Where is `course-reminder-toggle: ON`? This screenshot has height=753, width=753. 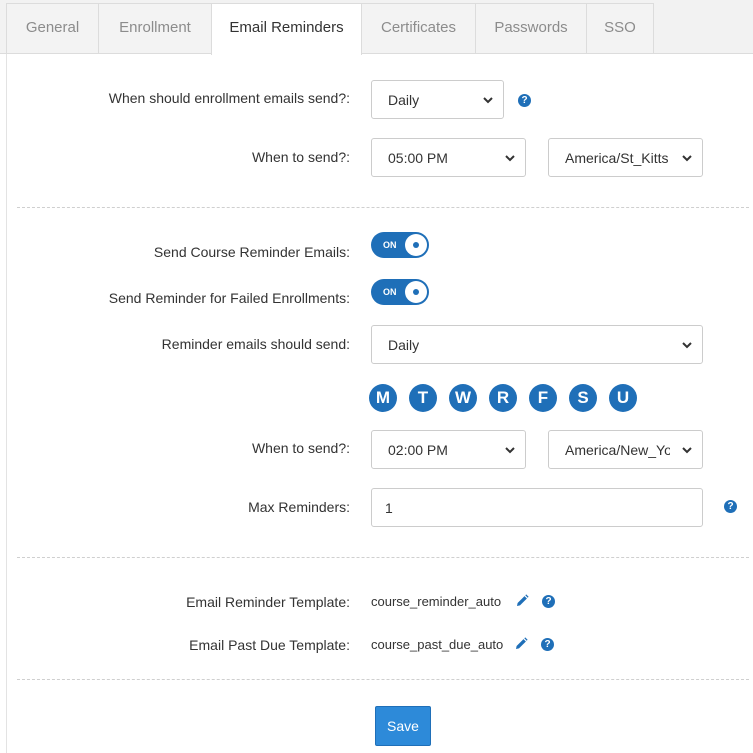
course-reminder-toggle: ON is located at coordinates (400, 245).